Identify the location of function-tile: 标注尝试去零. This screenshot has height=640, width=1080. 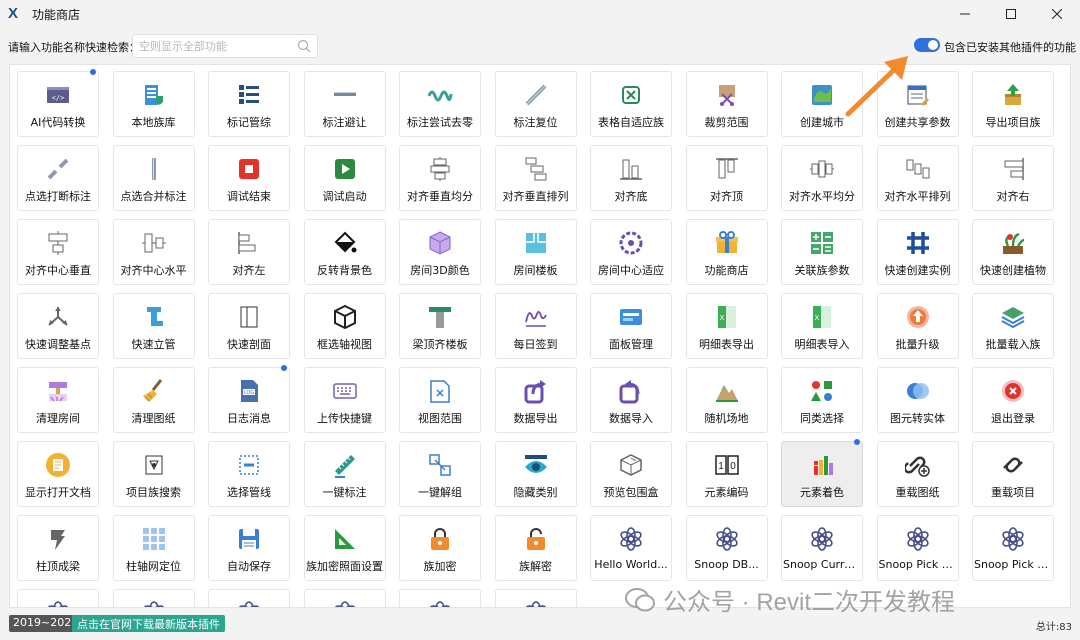
(440, 104).